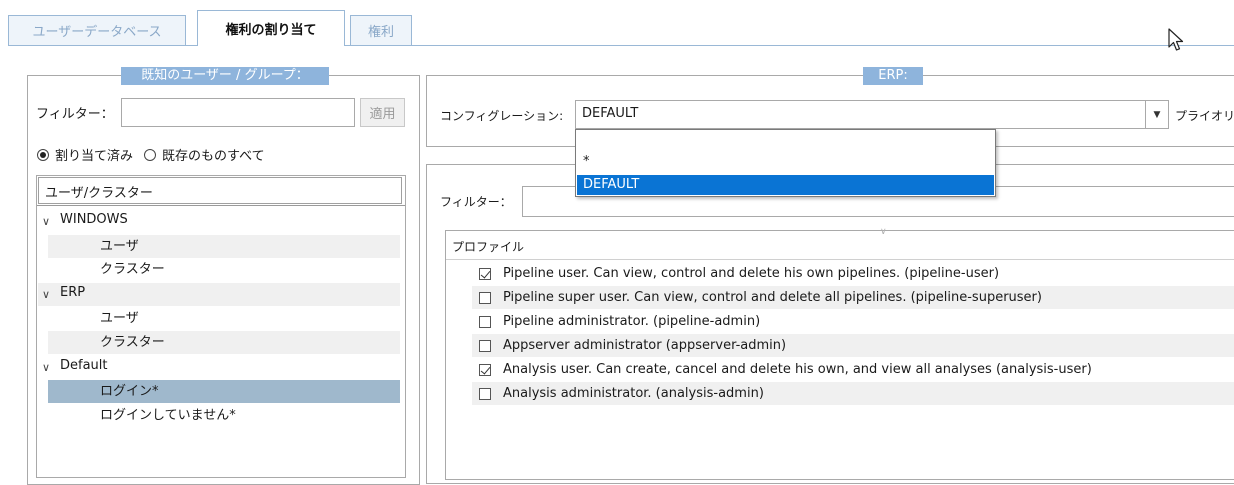 The image size is (1234, 485). What do you see at coordinates (611, 184) in the screenshot?
I see `dropdown-option-label: DEFAULT` at bounding box center [611, 184].